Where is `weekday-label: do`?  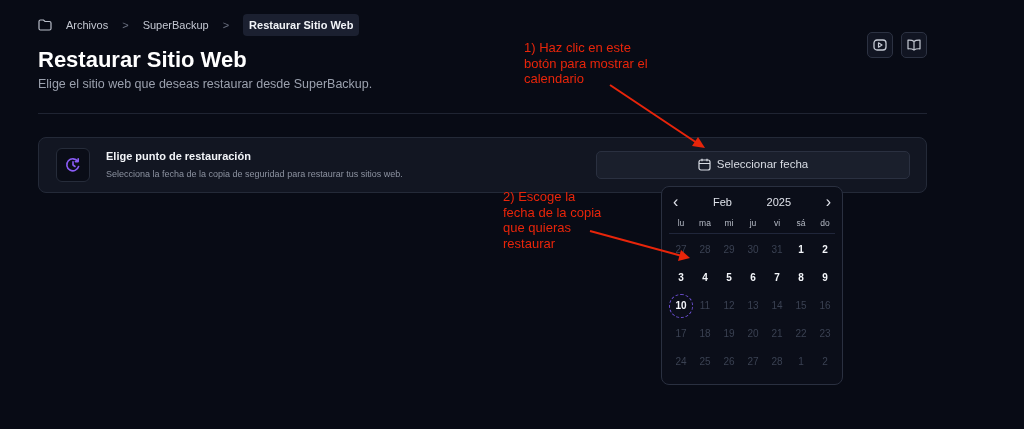
weekday-label: do is located at coordinates (825, 223).